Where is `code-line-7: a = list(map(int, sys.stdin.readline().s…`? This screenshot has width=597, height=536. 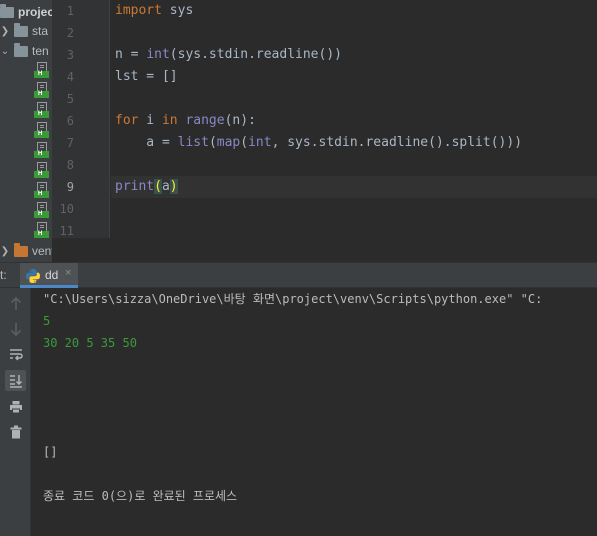 code-line-7: a = list(map(int, sys.stdin.readline().s… is located at coordinates (318, 143).